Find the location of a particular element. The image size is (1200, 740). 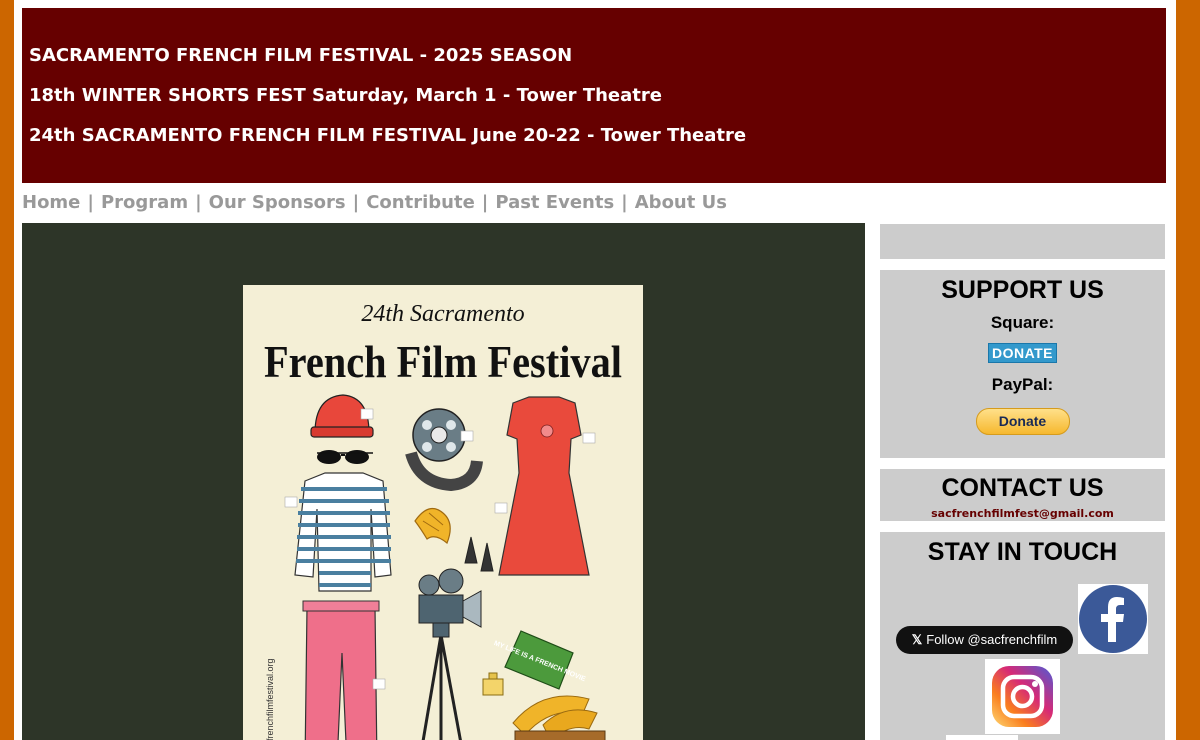

poster-edition: 24th Sacramento is located at coordinates (442, 314).